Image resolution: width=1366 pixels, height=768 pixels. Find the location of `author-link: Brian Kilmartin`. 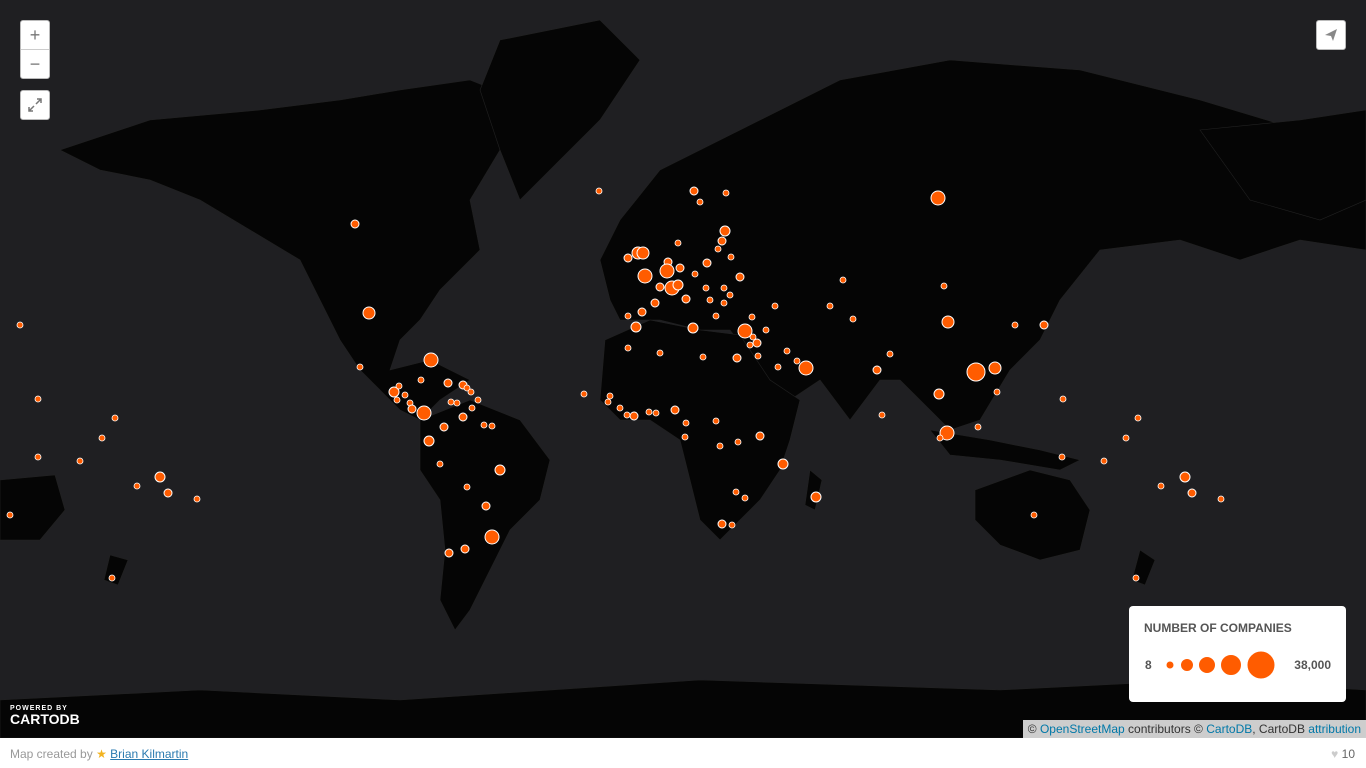

author-link: Brian Kilmartin is located at coordinates (149, 754).